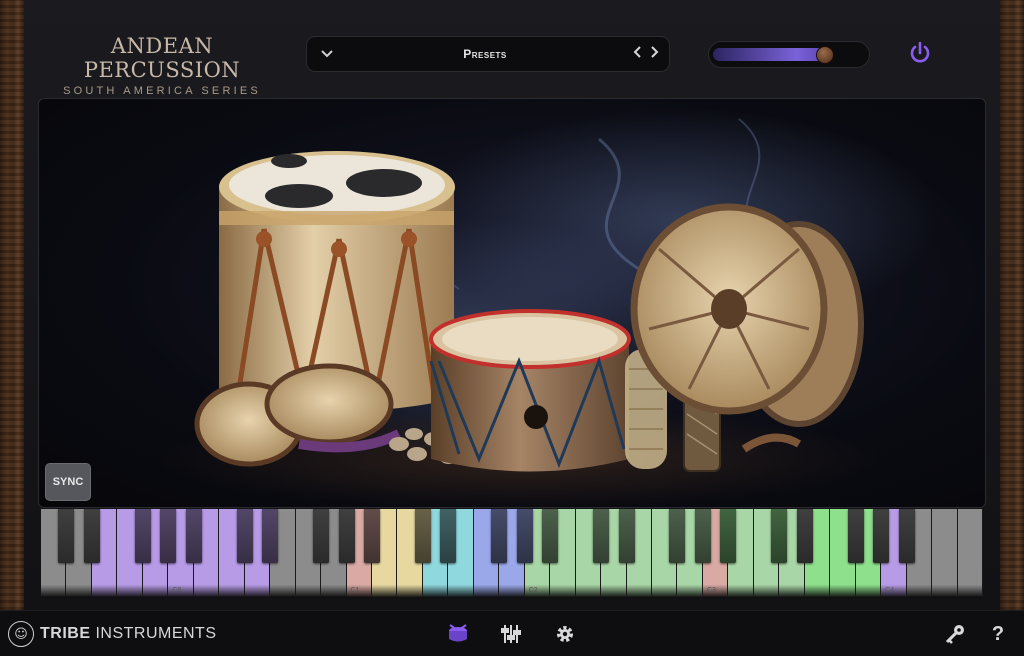 The height and width of the screenshot is (656, 1024). Describe the element at coordinates (12, 305) in the screenshot. I see `wood-panel-left` at that location.